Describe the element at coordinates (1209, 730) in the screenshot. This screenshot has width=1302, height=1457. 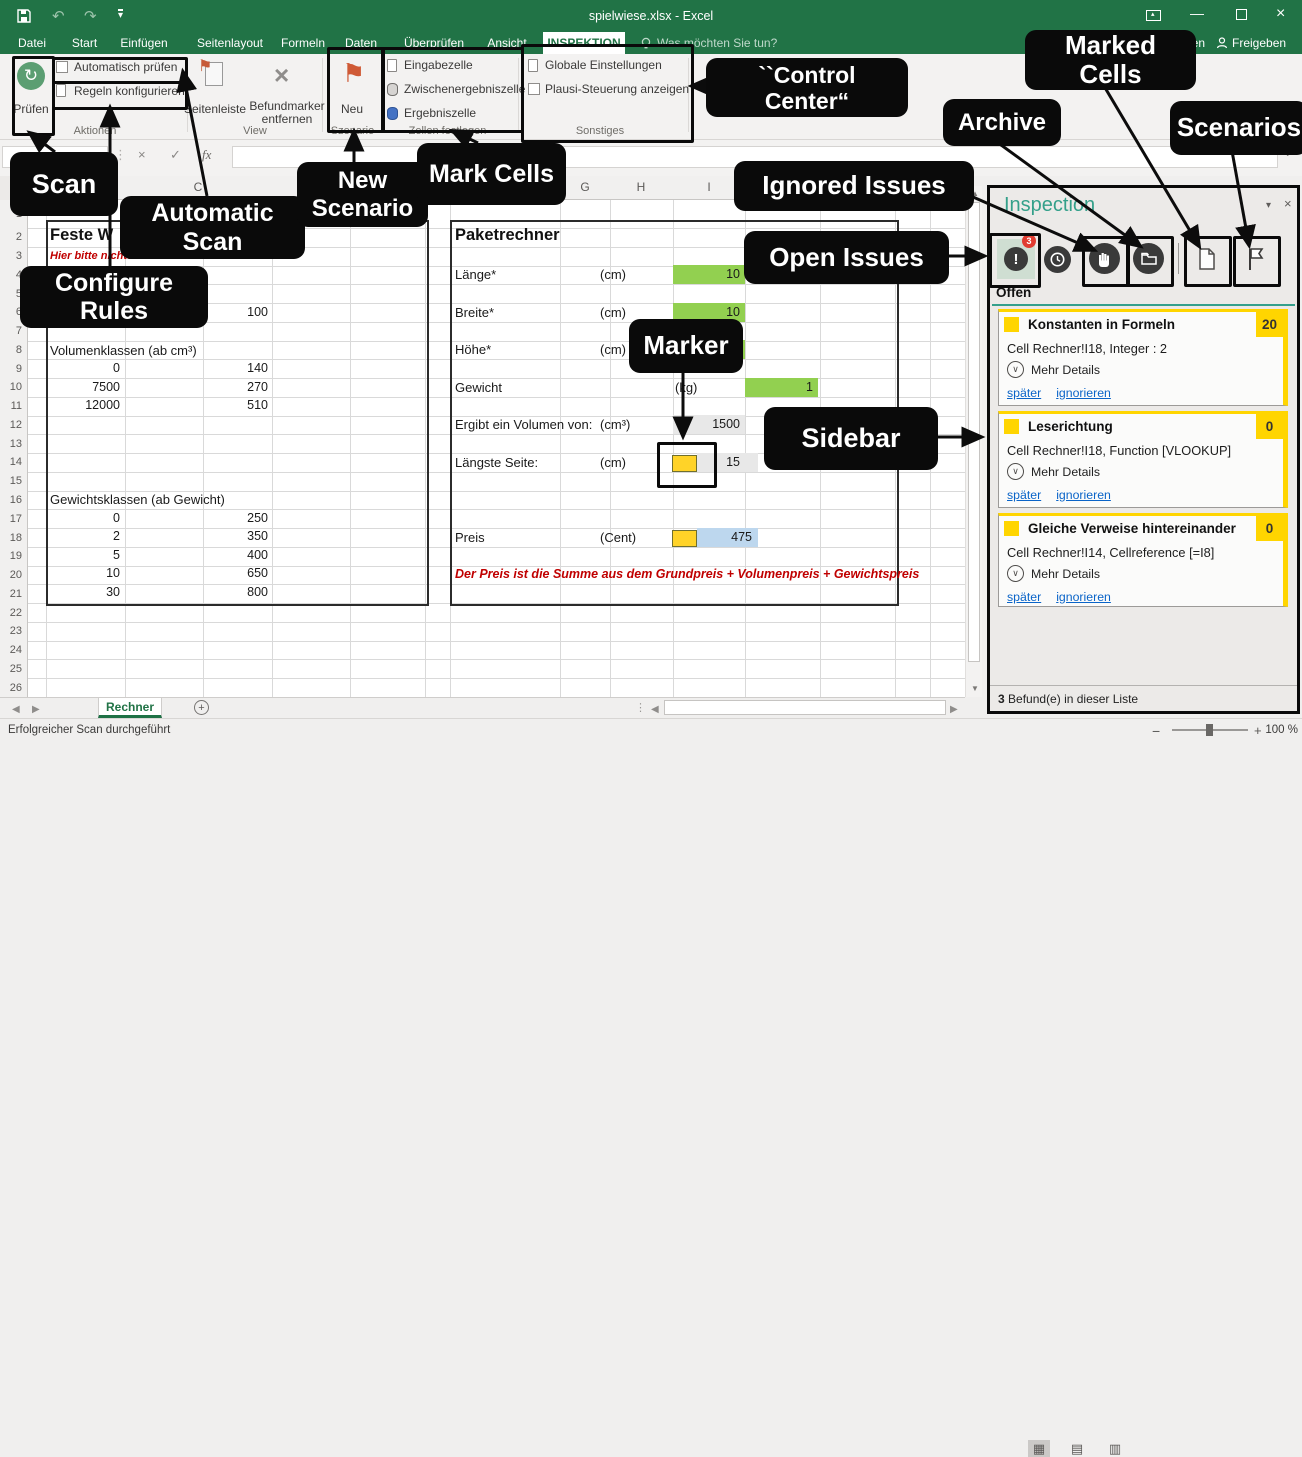
I see `zoom-slider-thumb` at that location.